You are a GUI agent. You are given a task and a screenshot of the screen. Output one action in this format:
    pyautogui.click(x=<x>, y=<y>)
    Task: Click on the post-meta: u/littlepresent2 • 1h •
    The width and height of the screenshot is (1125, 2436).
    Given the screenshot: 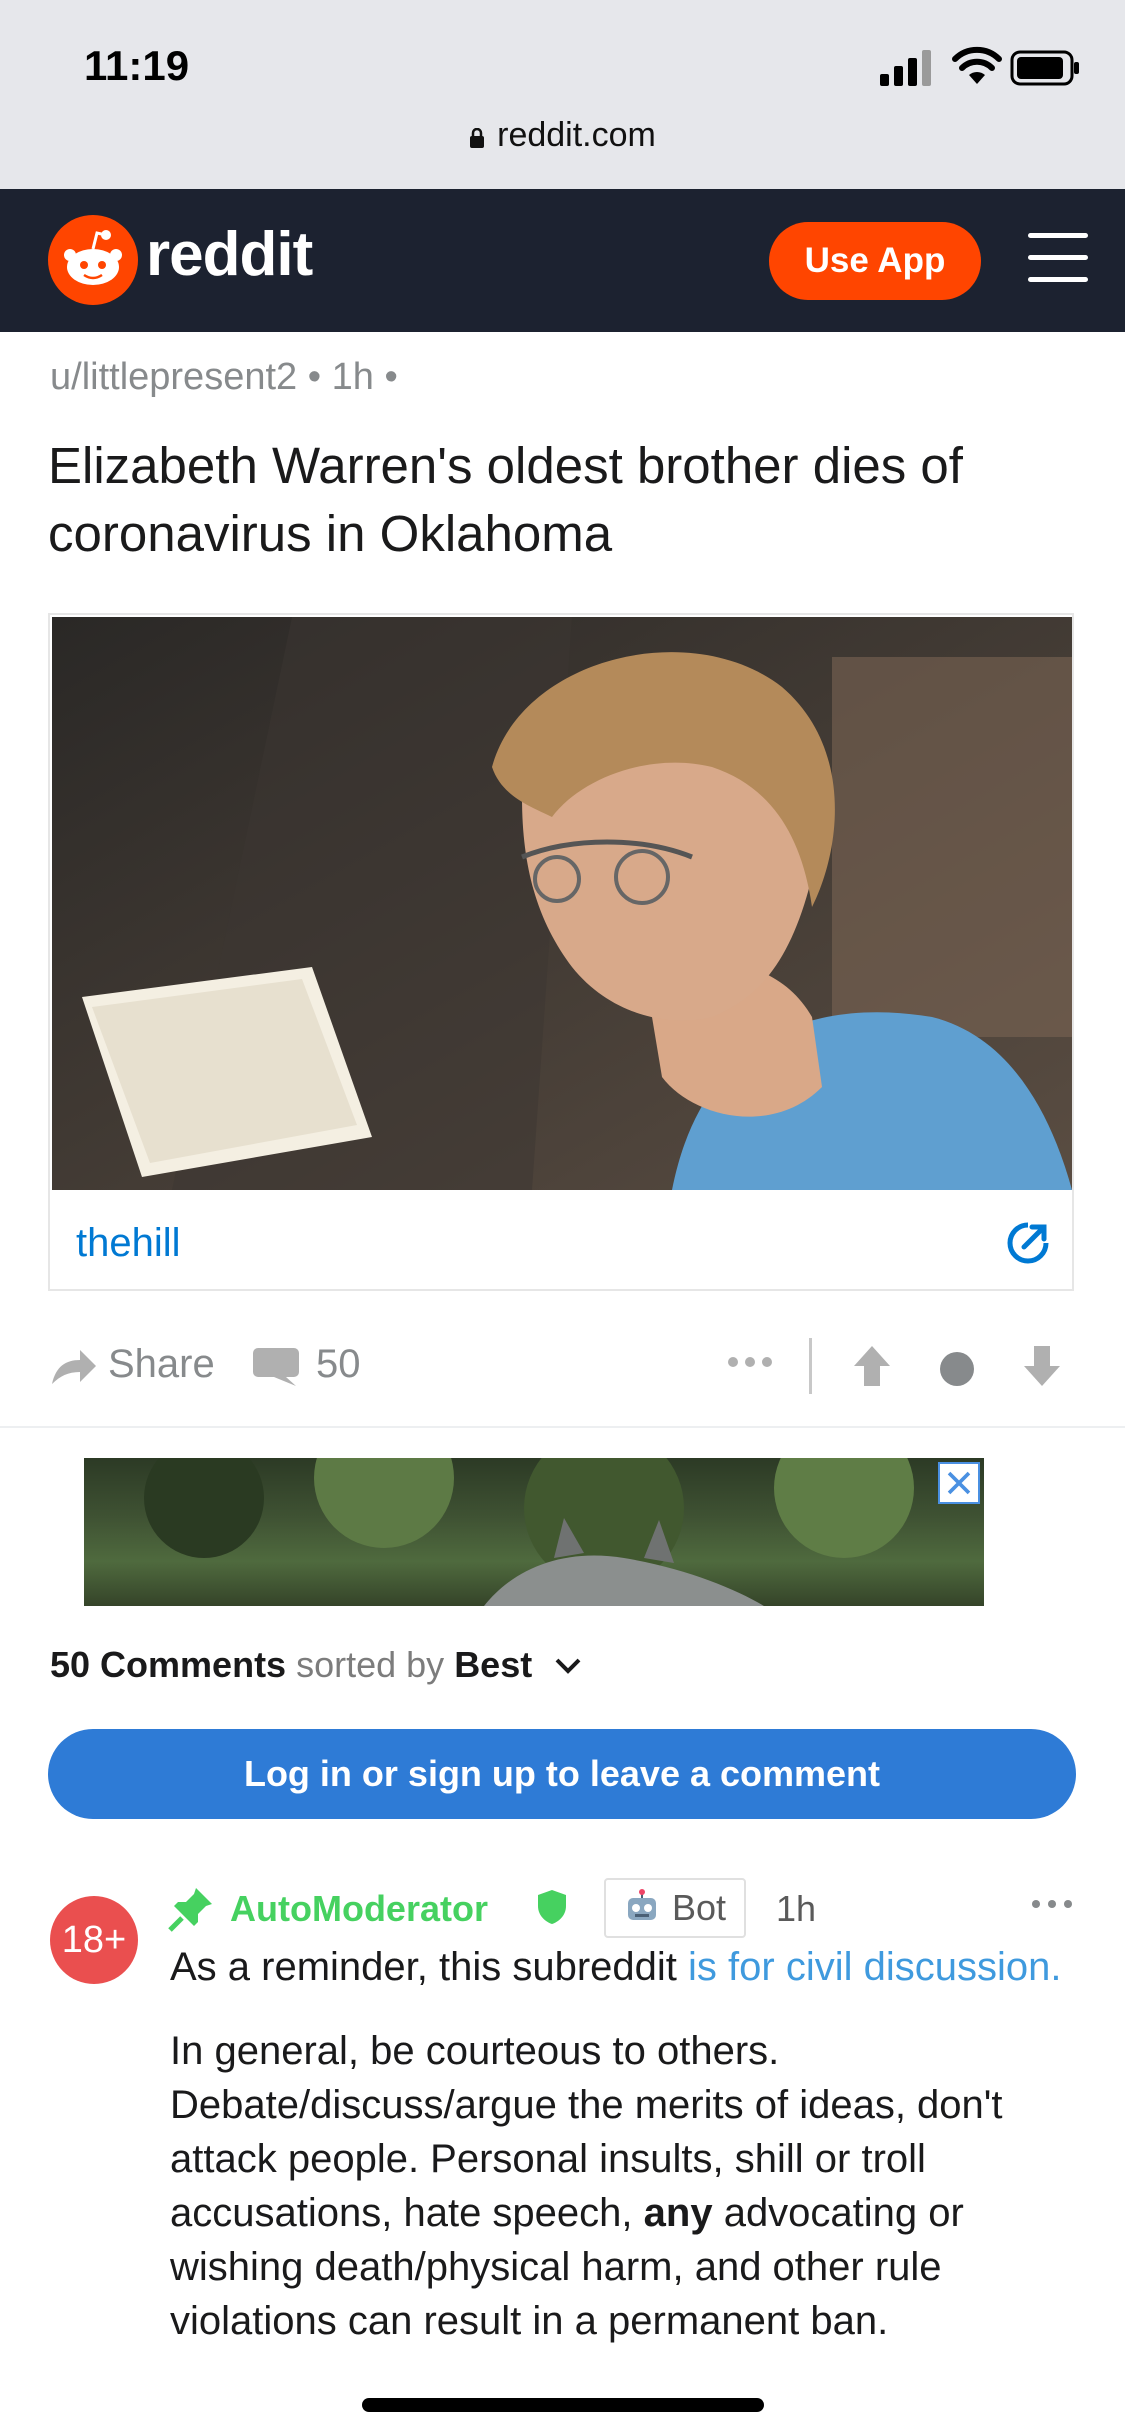 What is the action you would take?
    pyautogui.click(x=224, y=377)
    